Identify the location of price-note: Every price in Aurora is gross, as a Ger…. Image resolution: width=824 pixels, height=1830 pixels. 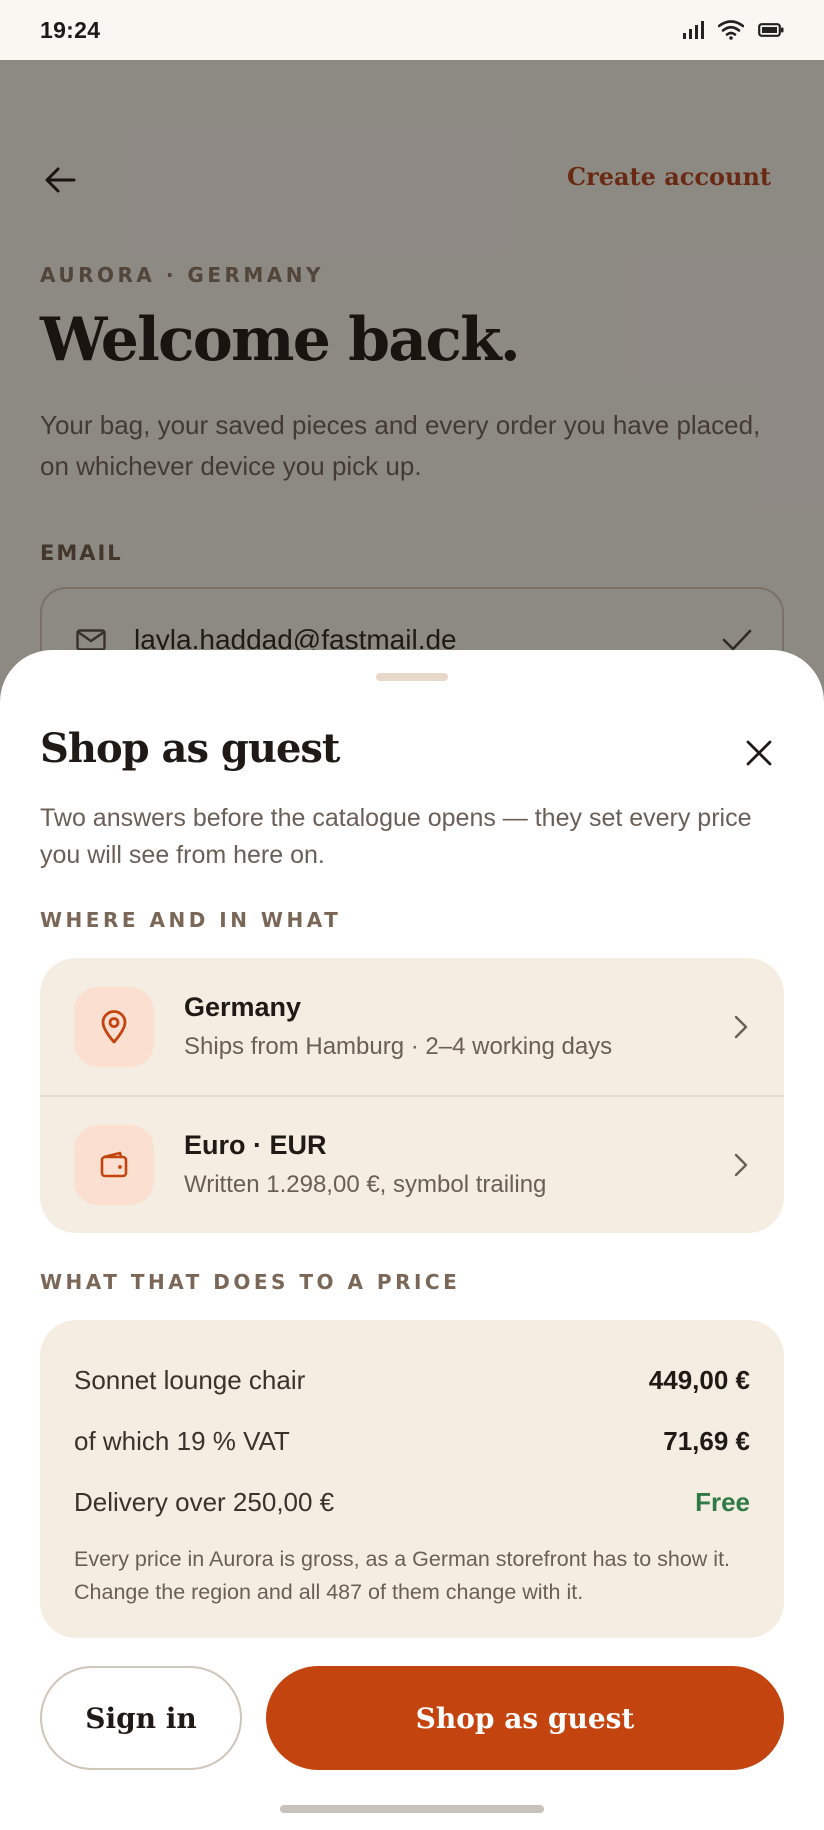
(402, 1575).